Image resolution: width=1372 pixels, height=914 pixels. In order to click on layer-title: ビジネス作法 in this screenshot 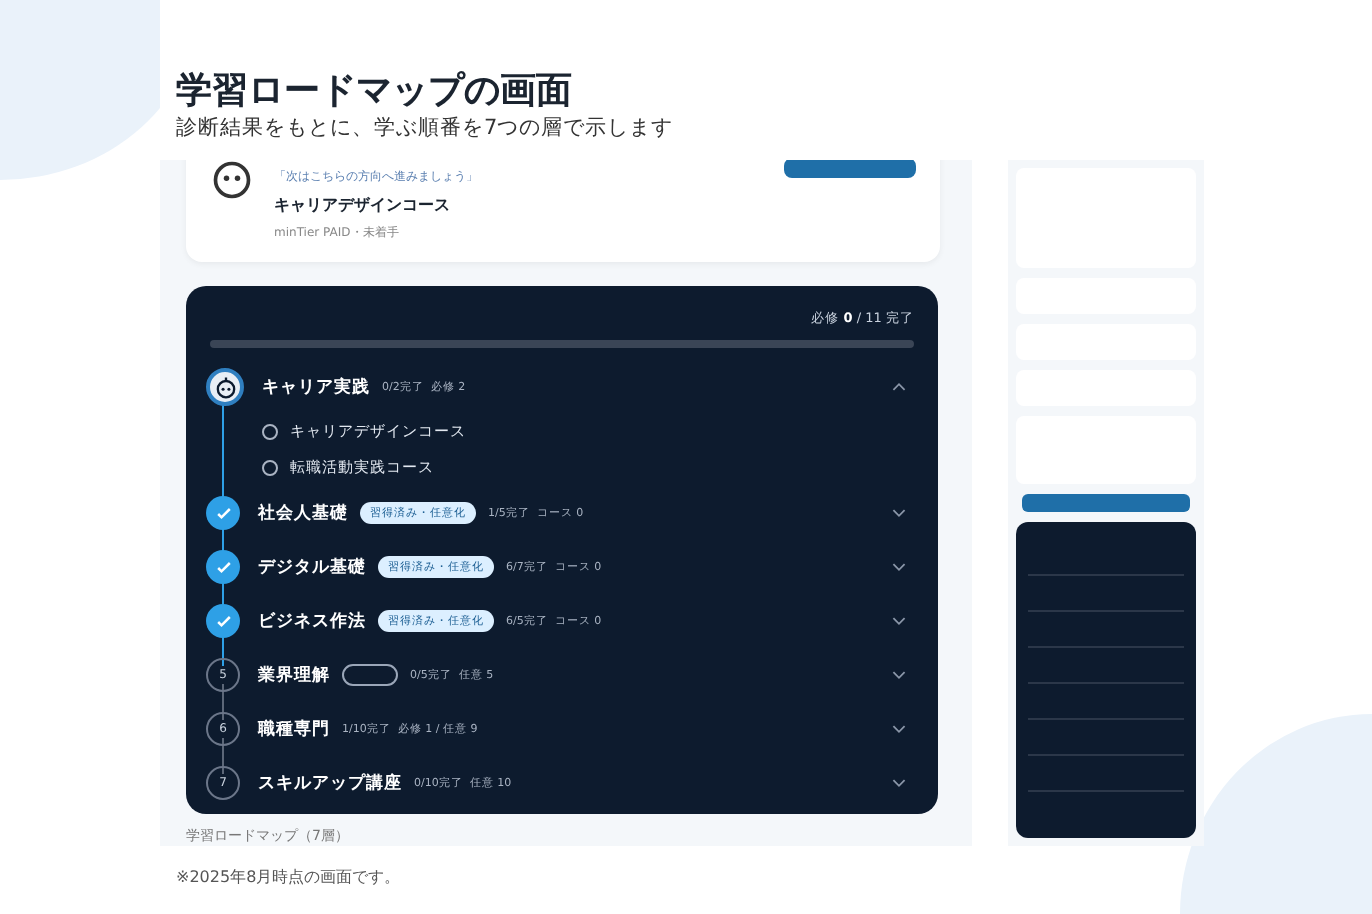, I will do `click(312, 621)`.